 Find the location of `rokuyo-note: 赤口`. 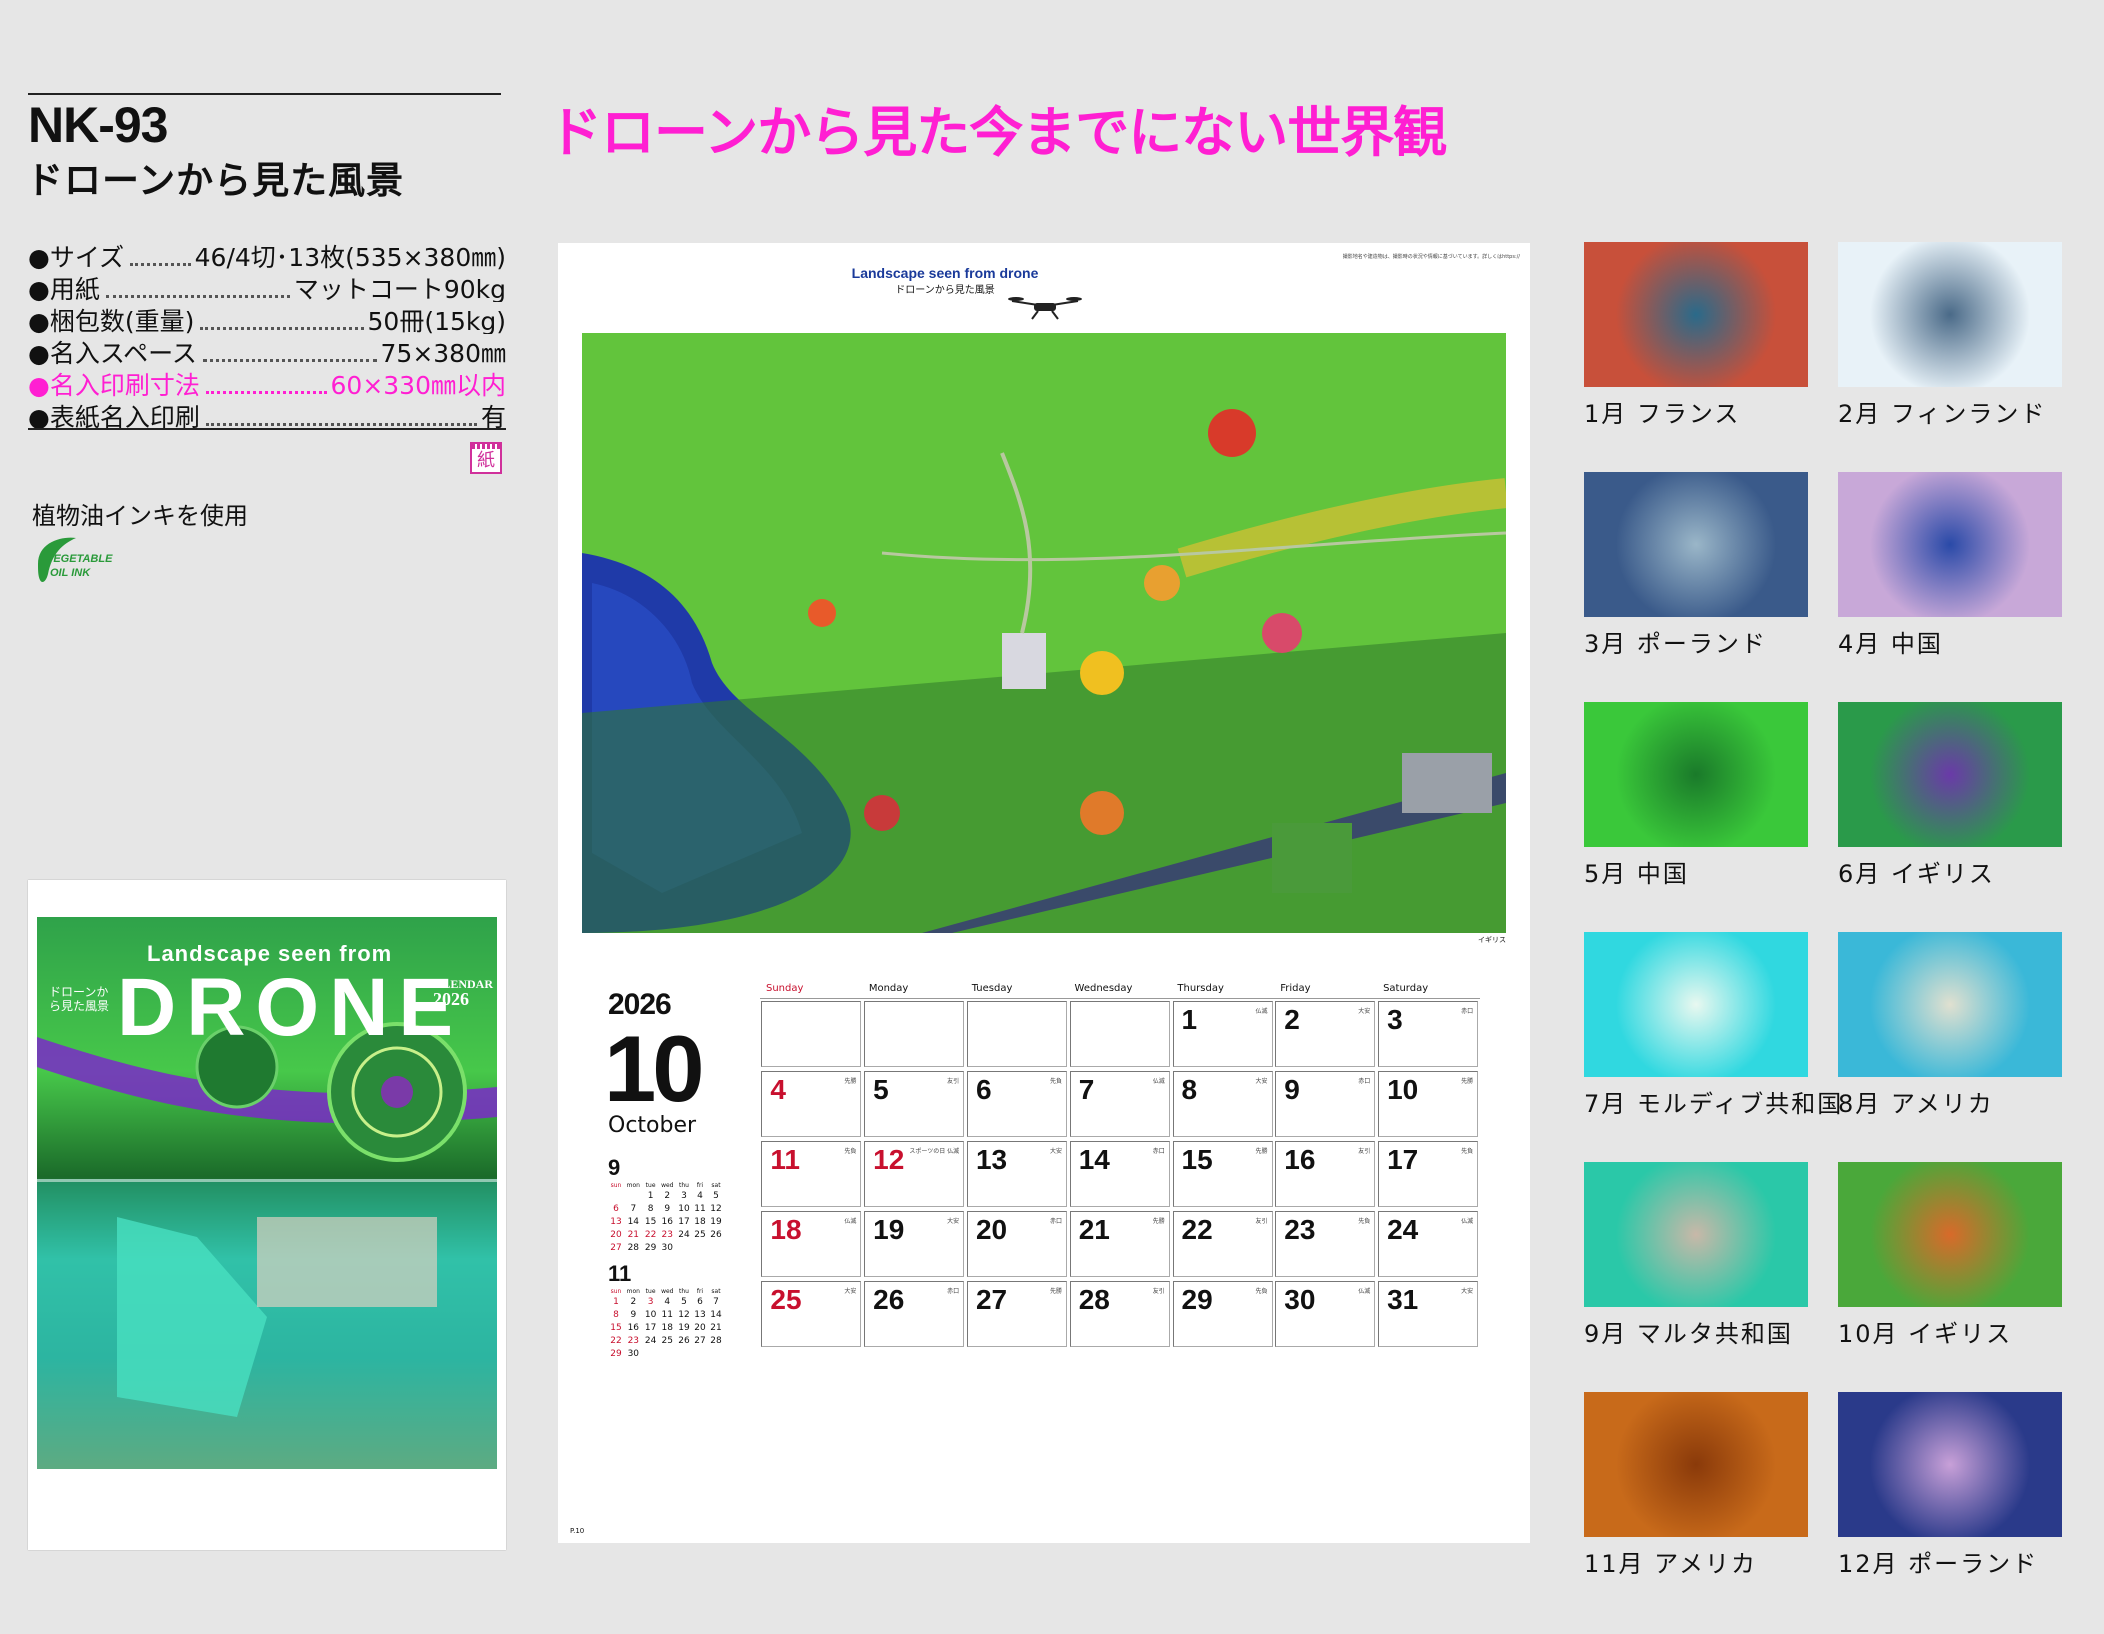

rokuyo-note: 赤口 is located at coordinates (1364, 1081).